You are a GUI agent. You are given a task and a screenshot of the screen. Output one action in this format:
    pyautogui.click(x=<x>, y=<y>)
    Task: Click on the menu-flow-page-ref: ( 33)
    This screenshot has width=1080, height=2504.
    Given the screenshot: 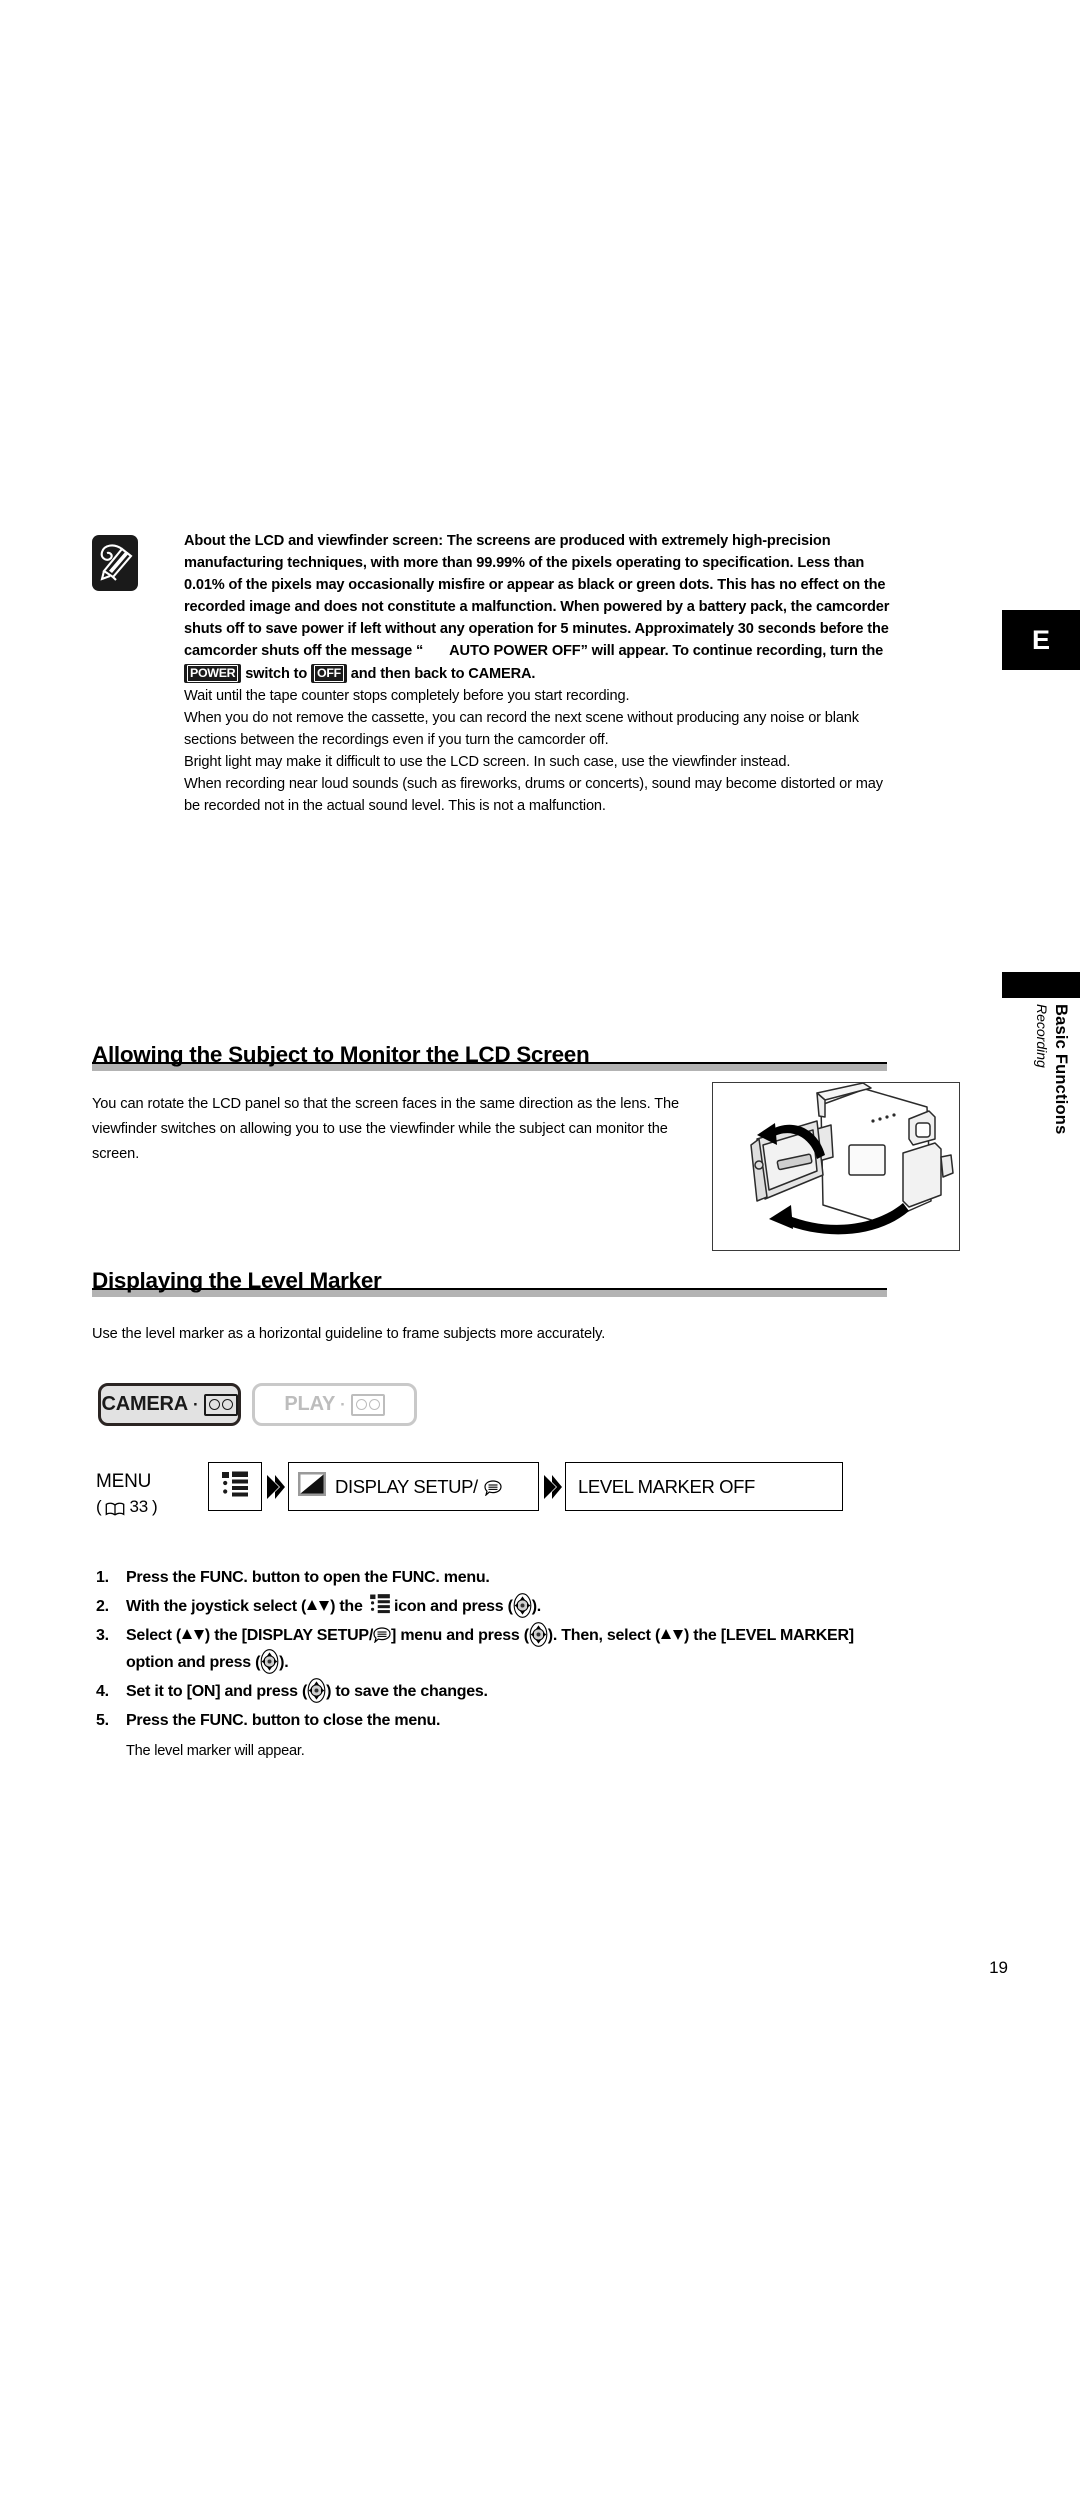 What is the action you would take?
    pyautogui.click(x=152, y=1506)
    